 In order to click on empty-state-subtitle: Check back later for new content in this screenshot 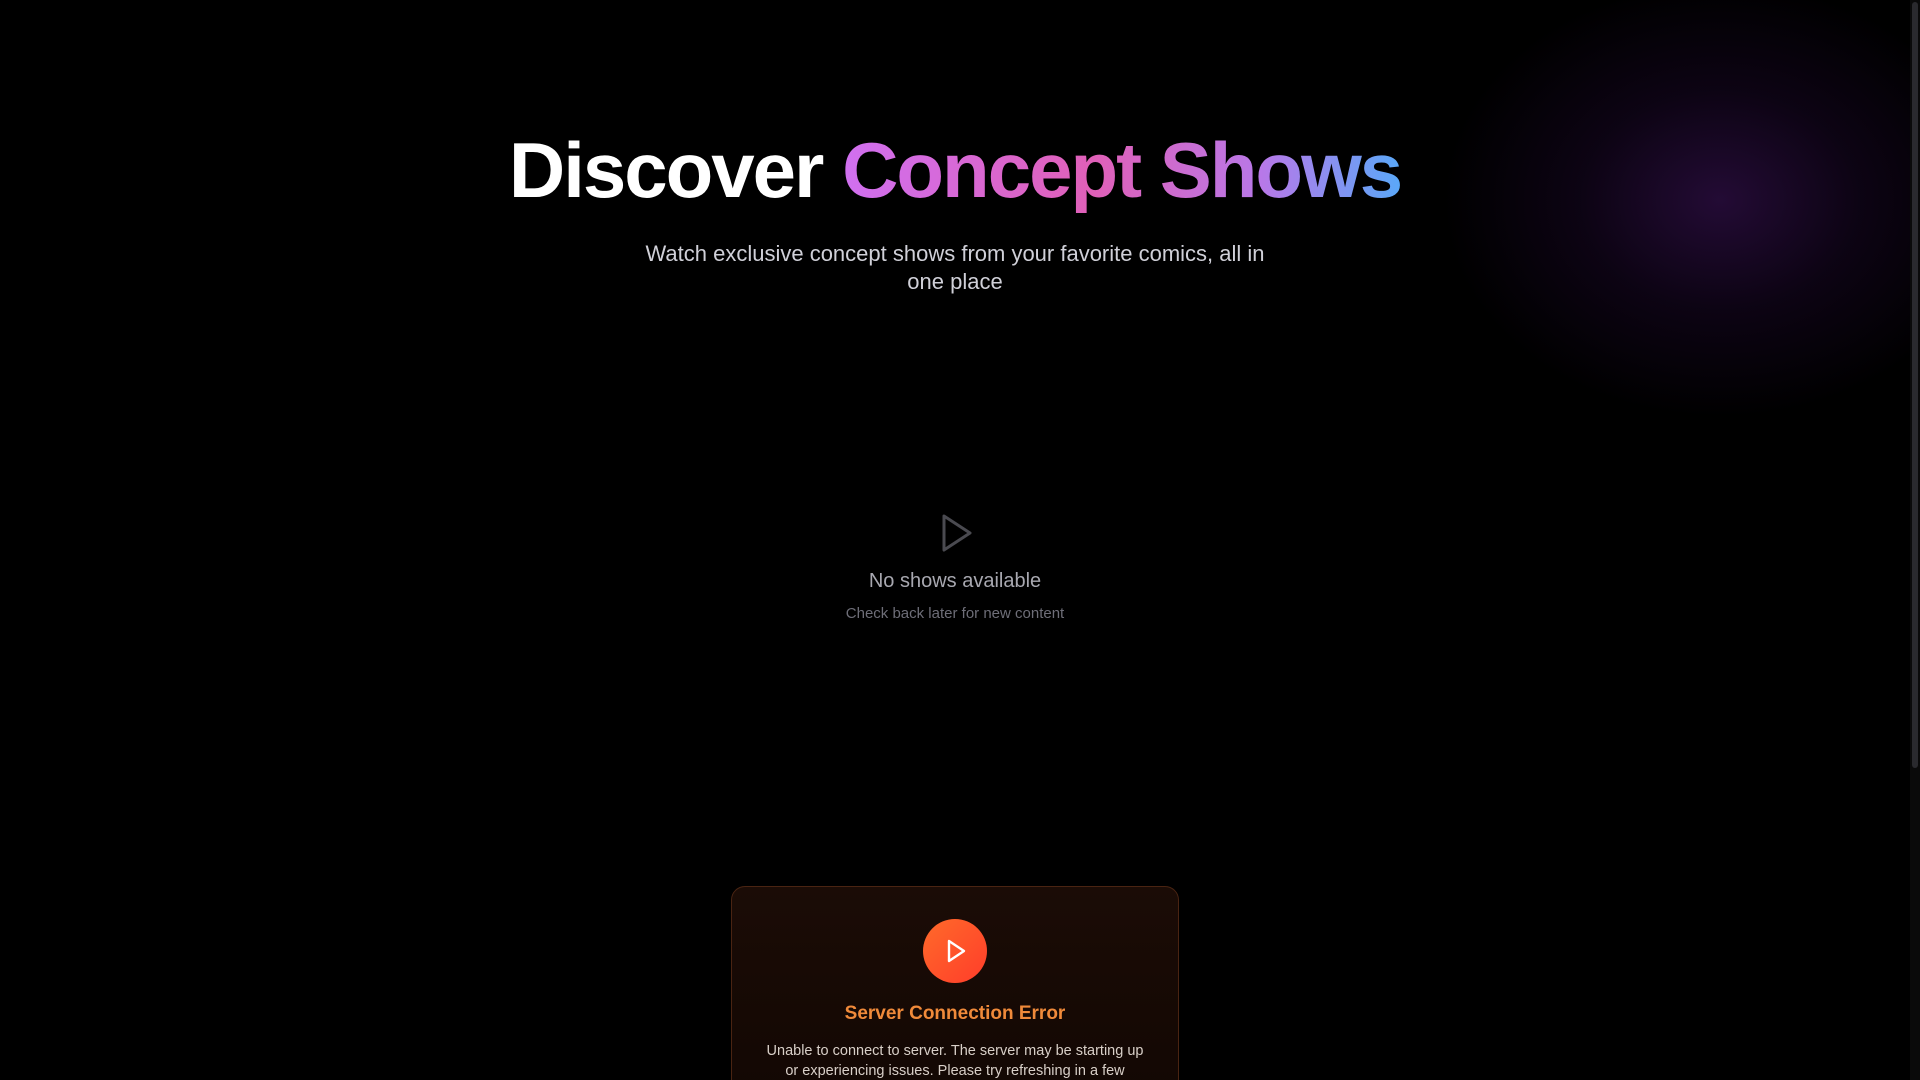, I will do `click(955, 613)`.